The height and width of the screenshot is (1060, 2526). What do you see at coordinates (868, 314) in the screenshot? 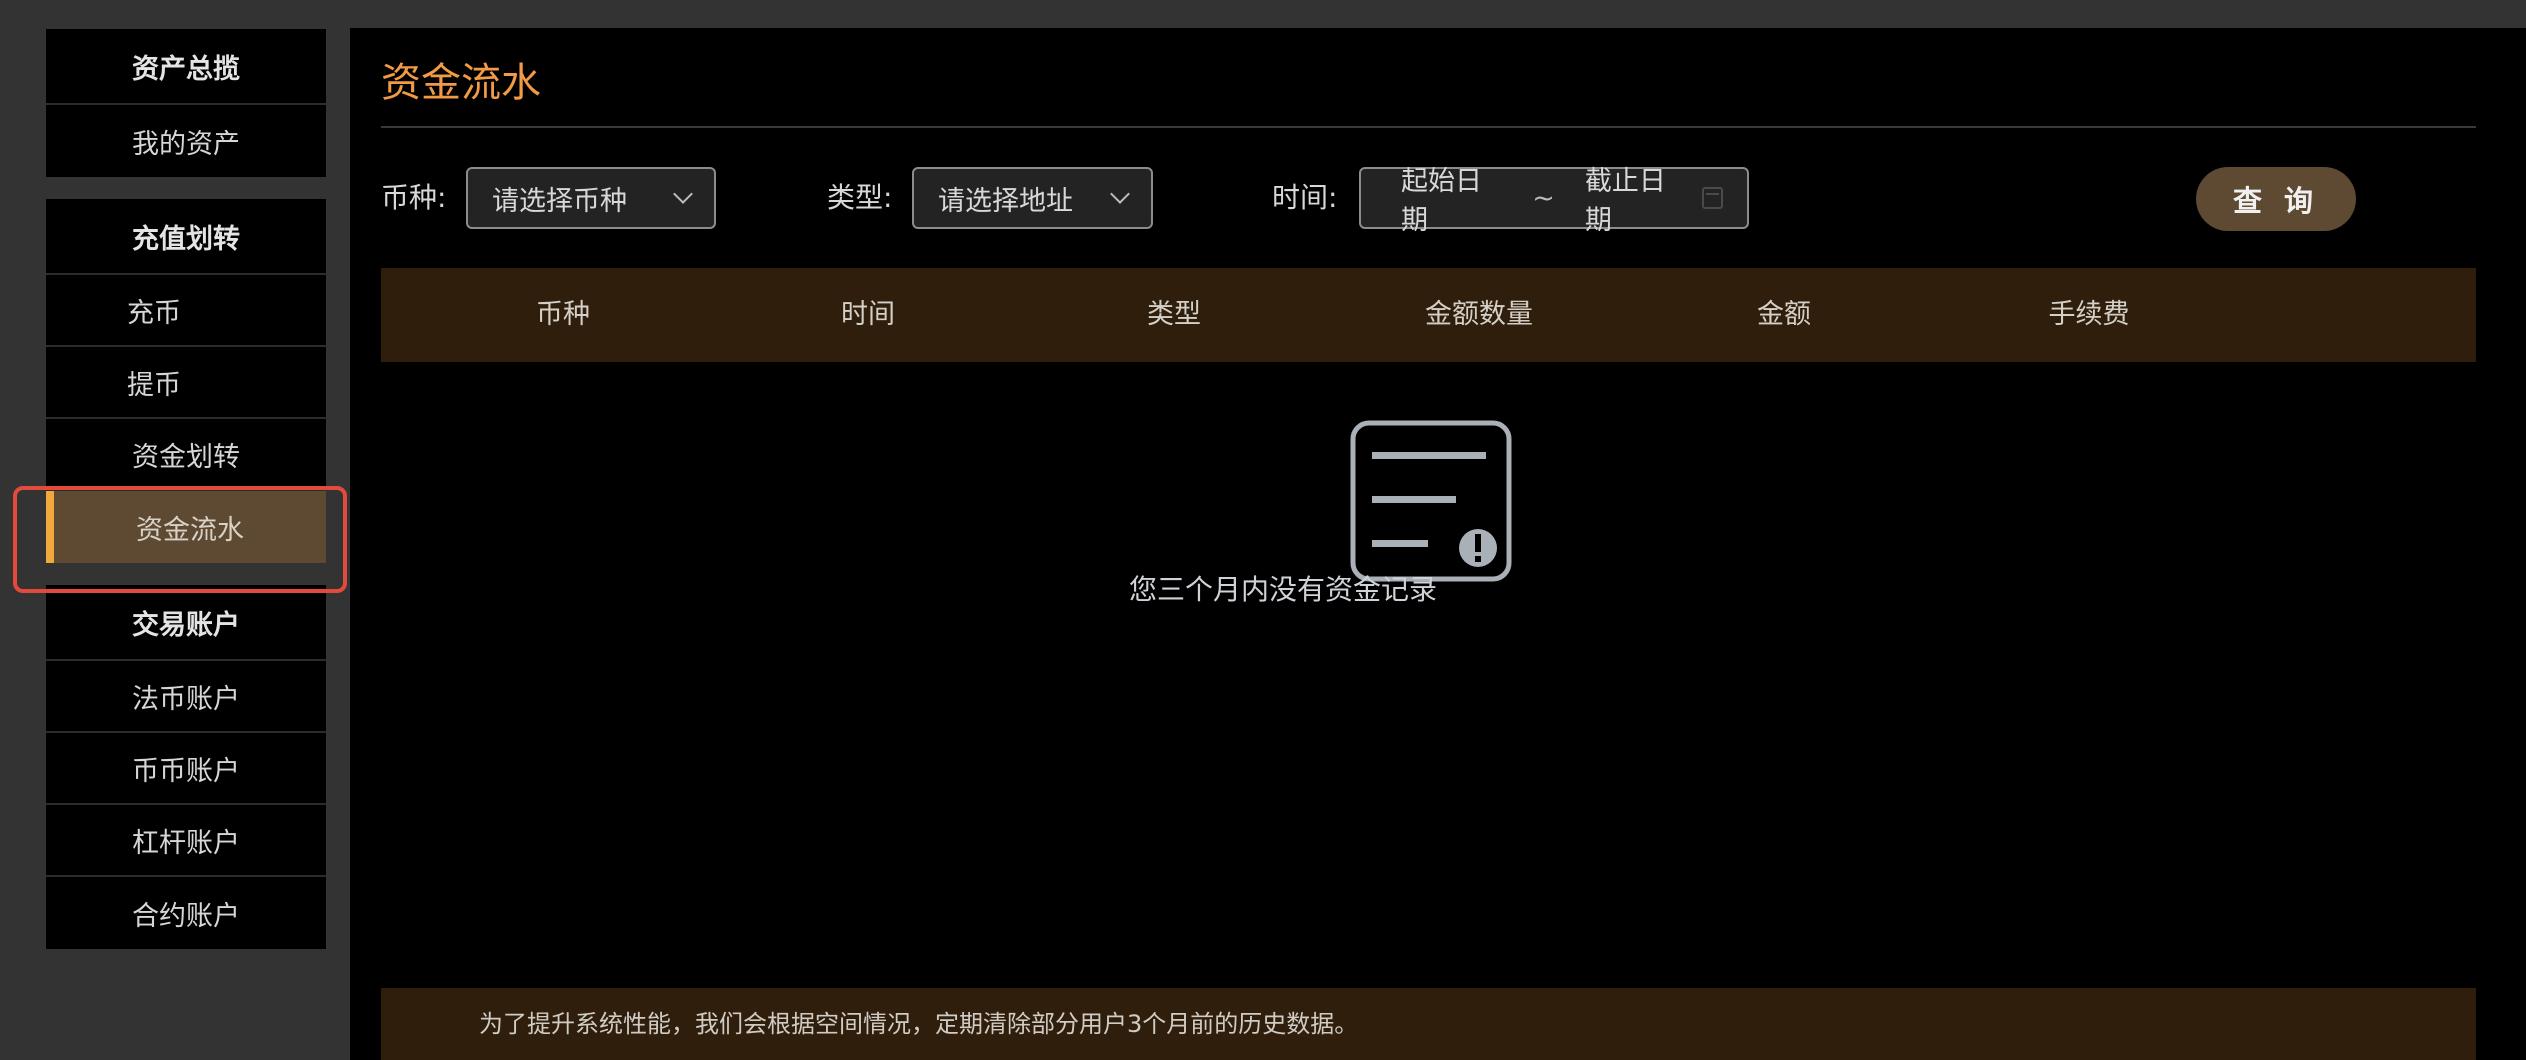
I see `column-time: 时间` at bounding box center [868, 314].